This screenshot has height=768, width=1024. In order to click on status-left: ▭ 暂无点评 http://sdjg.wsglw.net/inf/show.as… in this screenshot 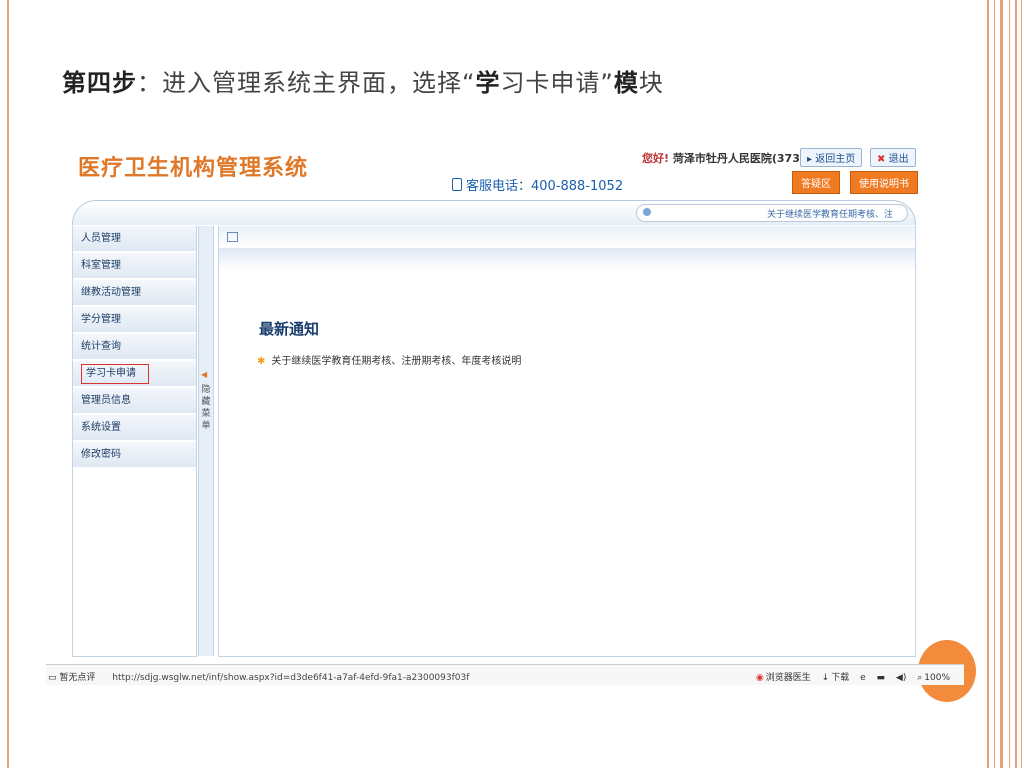, I will do `click(258, 676)`.